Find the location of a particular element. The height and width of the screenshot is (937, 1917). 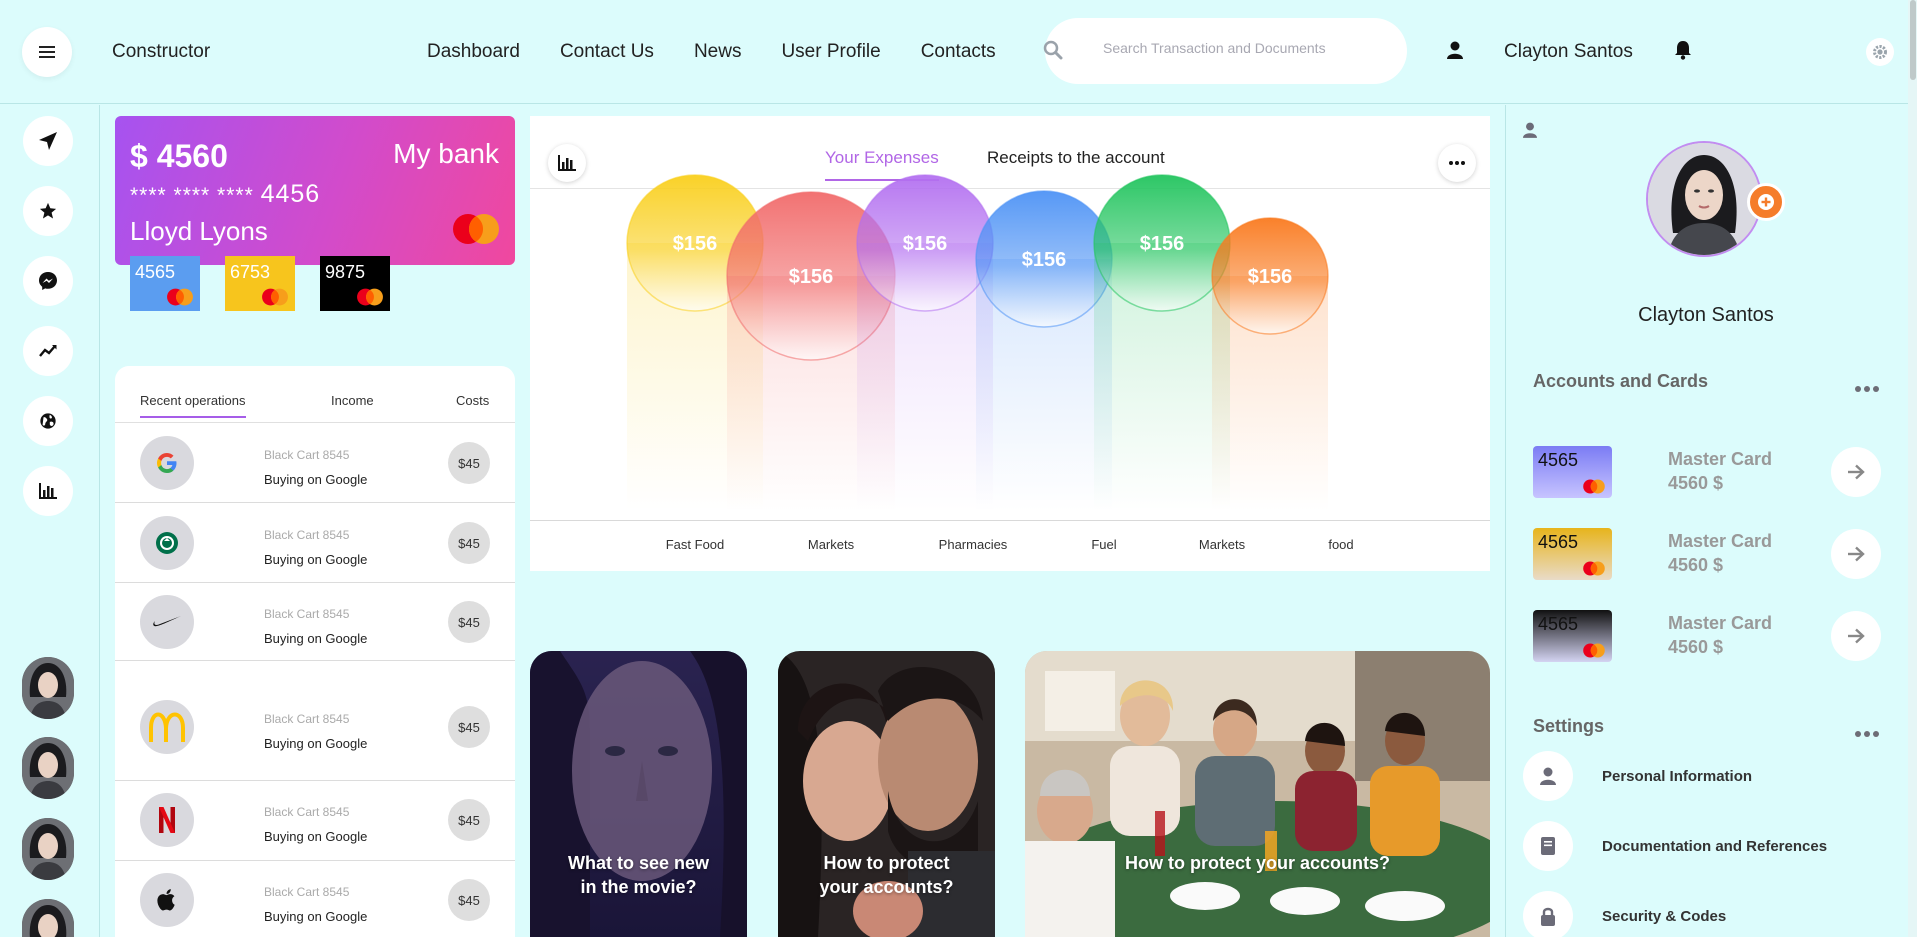

rail-messenger-button is located at coordinates (48, 281).